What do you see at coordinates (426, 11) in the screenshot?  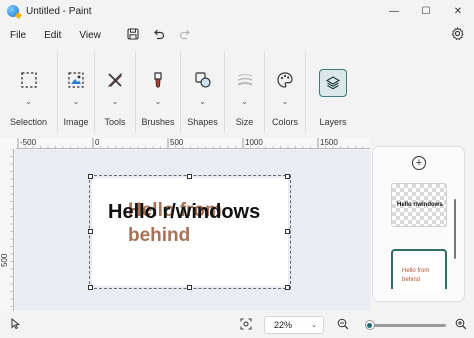 I see `maximize-button: ☐` at bounding box center [426, 11].